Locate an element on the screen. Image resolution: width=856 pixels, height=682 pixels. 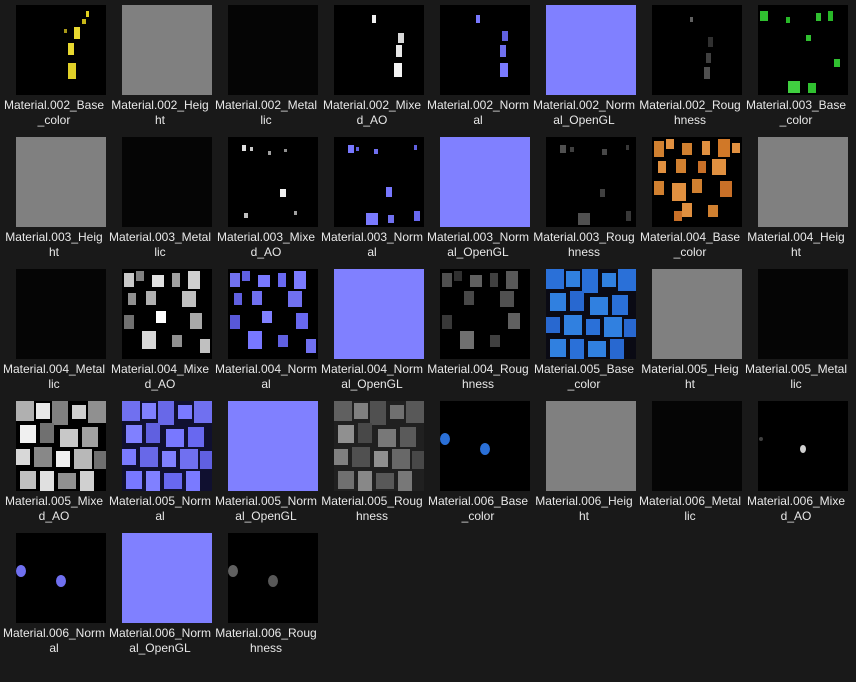
file-name: Material.004_Base_color is located at coordinates (690, 244).